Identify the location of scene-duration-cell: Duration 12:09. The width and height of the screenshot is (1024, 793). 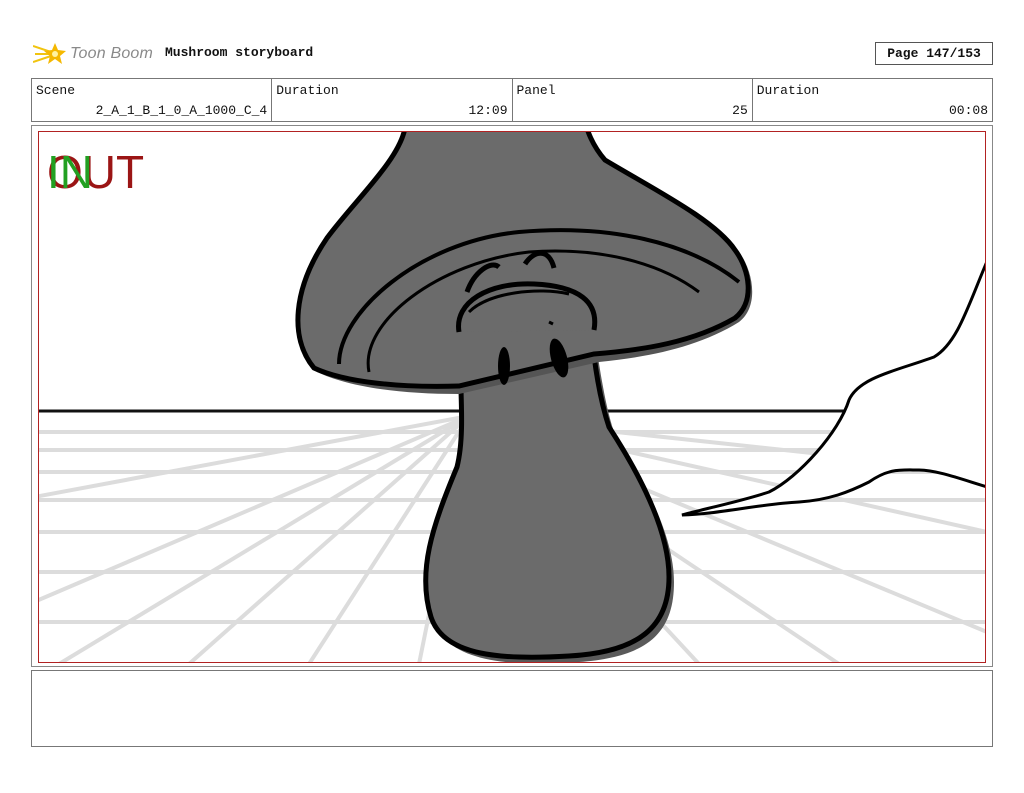
(392, 100).